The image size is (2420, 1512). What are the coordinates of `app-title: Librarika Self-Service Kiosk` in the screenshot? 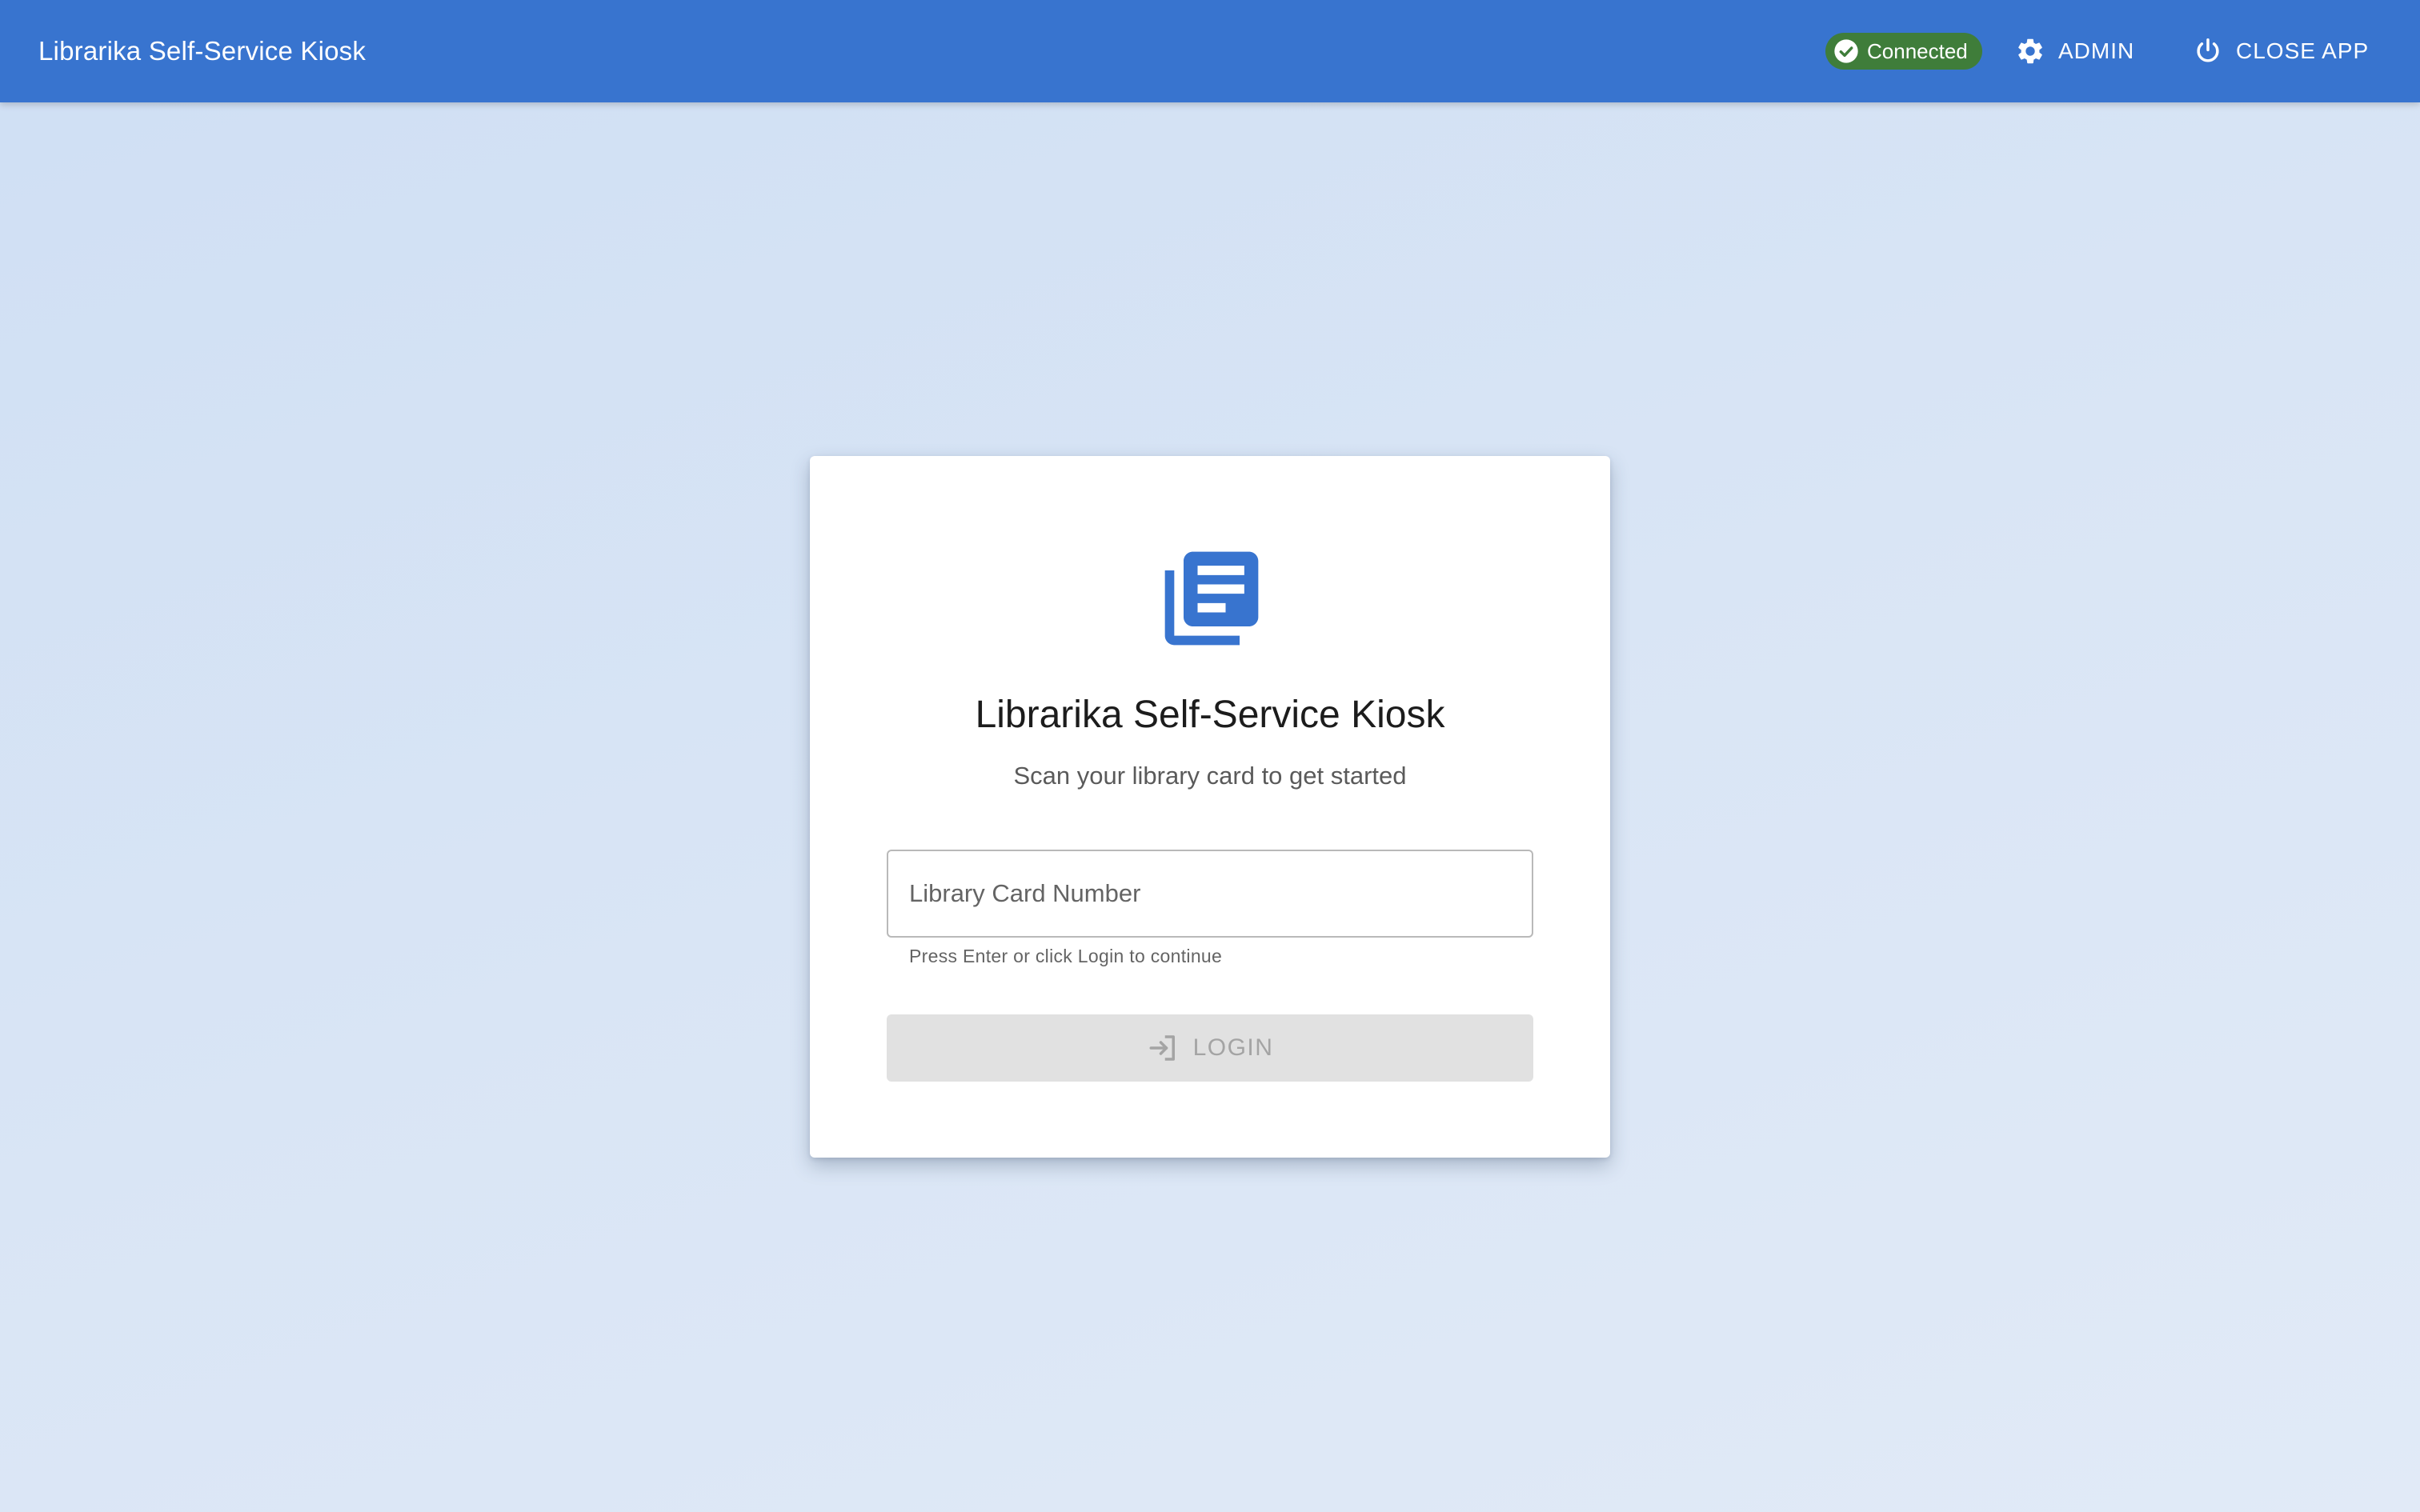 It's located at (202, 51).